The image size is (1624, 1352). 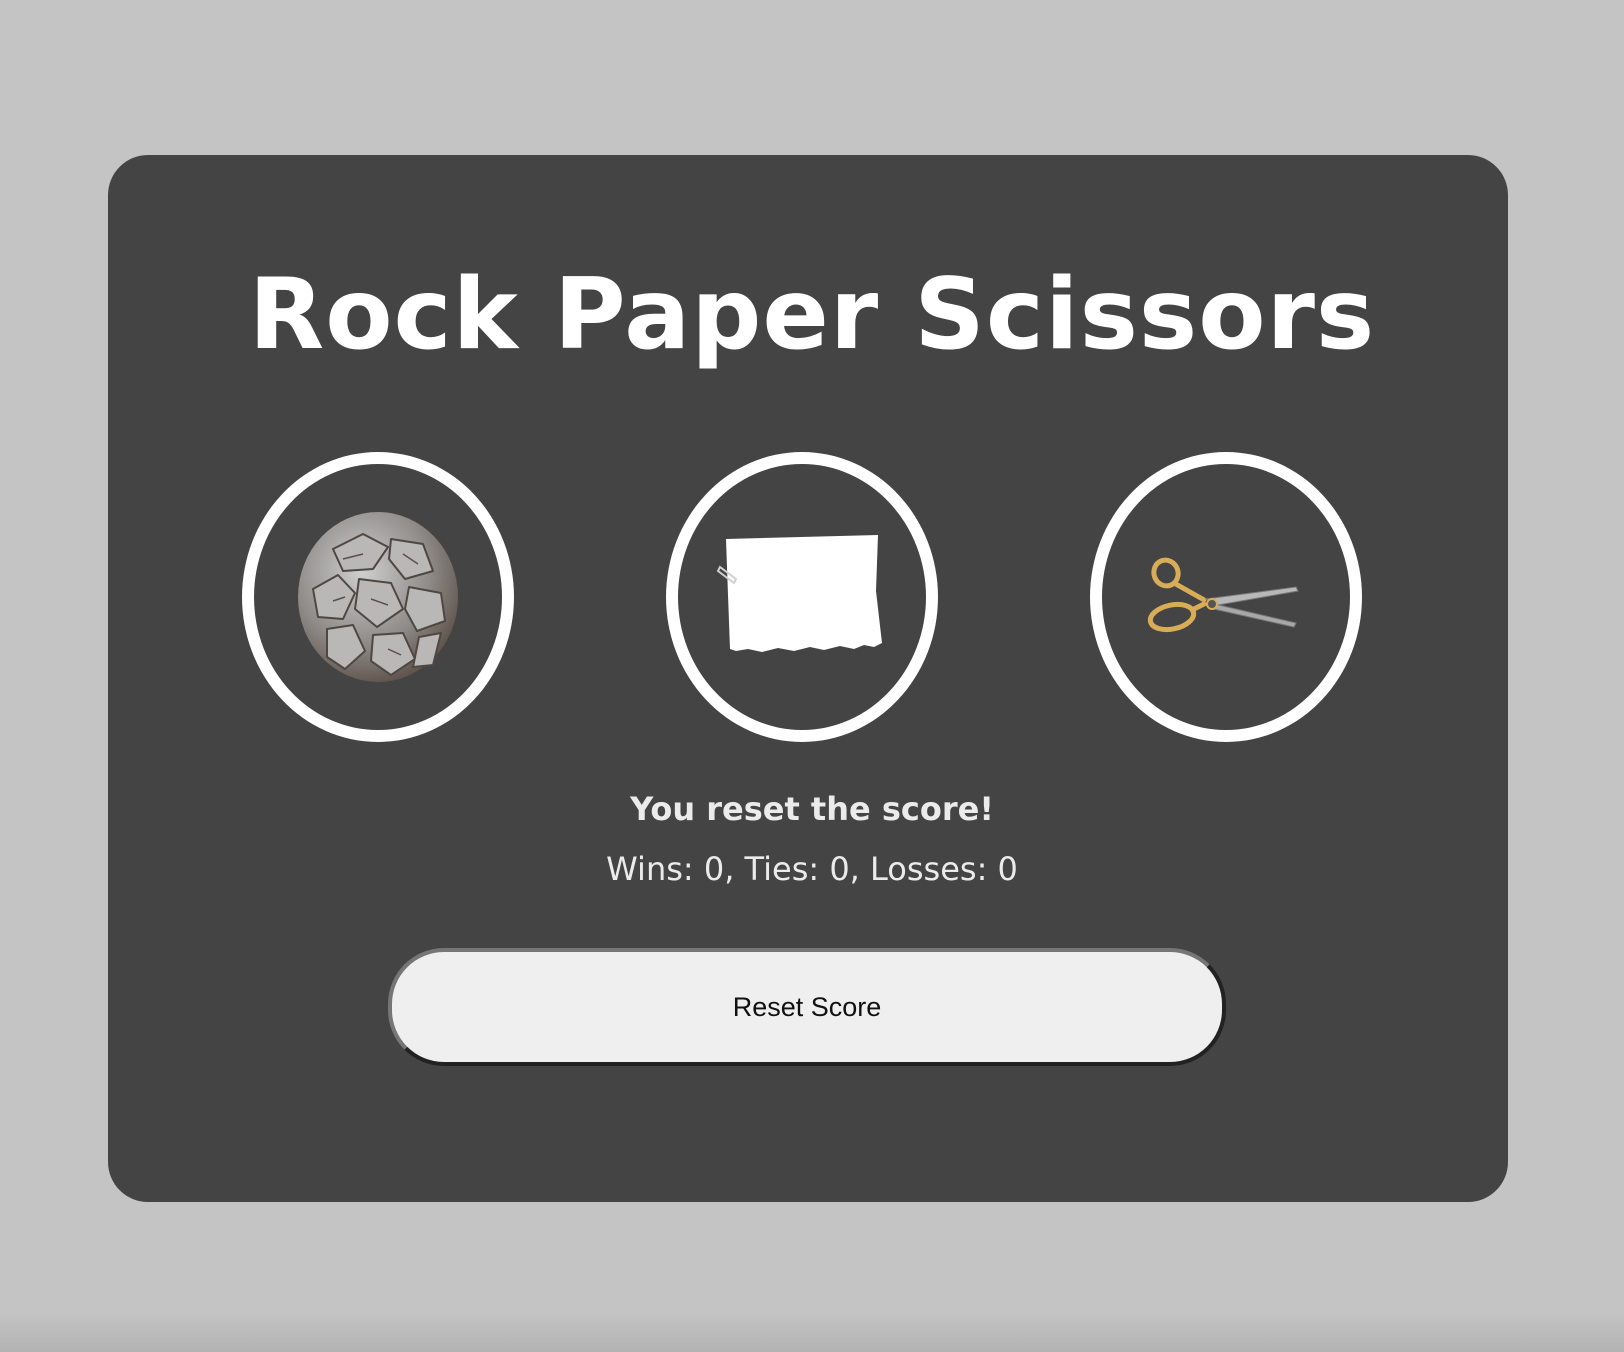 I want to click on paper-icon, so click(x=799, y=593).